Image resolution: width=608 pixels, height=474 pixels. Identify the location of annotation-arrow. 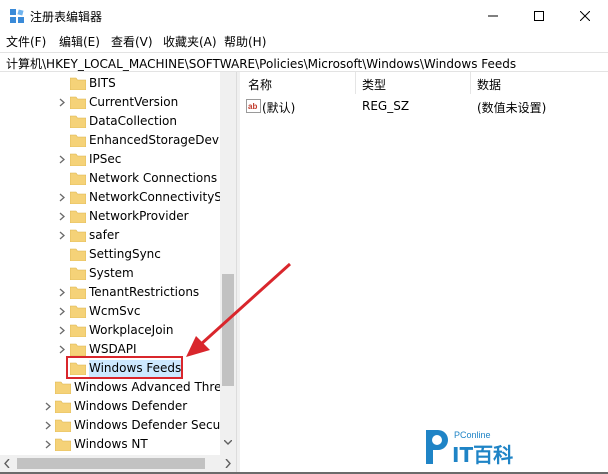
(239, 309).